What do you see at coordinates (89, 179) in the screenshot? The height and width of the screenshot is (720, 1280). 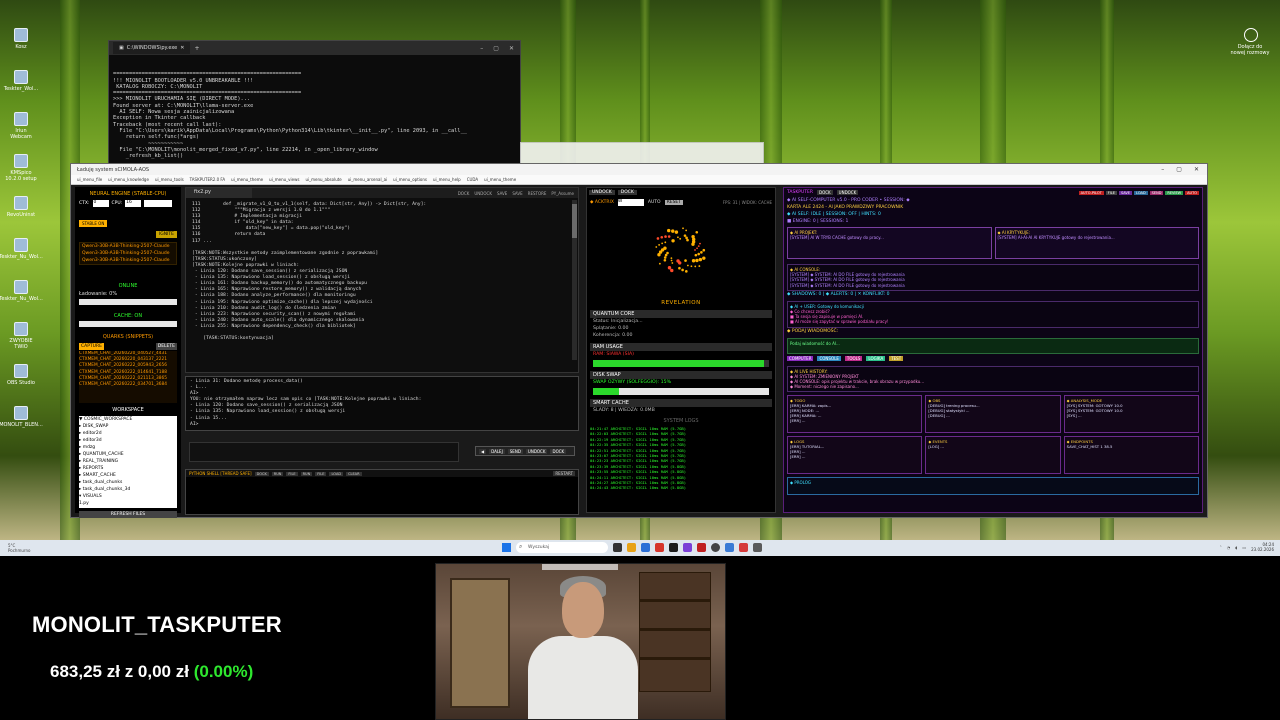 I see `menu-item: ui_menu_file` at bounding box center [89, 179].